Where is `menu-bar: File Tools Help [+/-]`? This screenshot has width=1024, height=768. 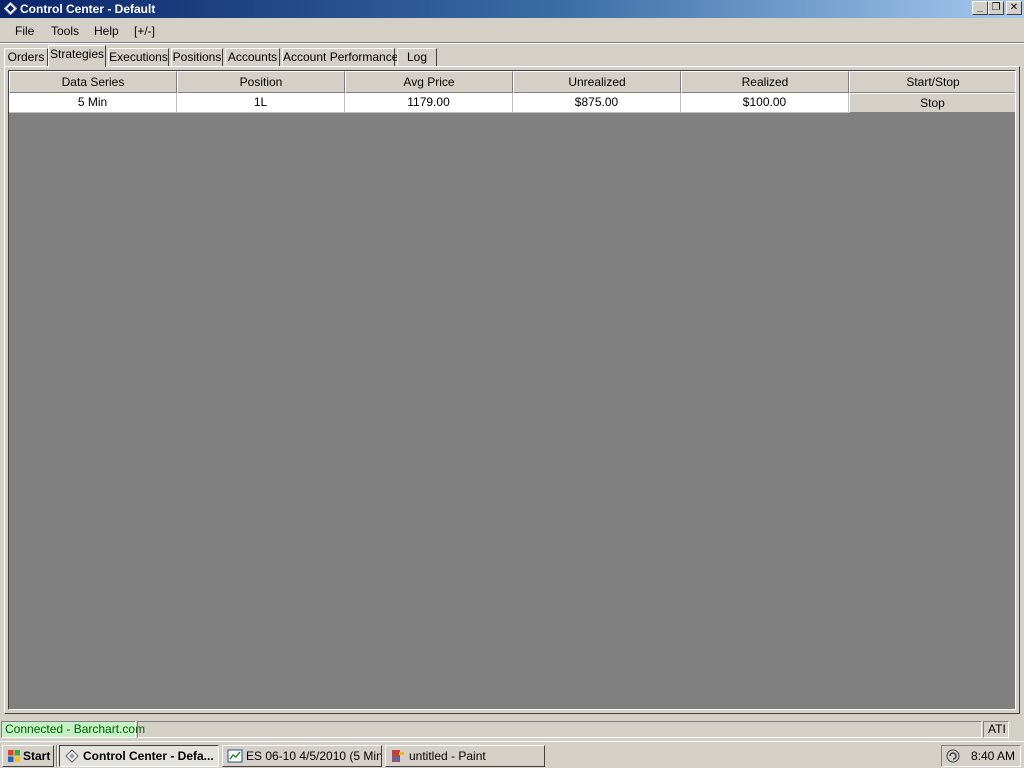
menu-bar: File Tools Help [+/-] is located at coordinates (512, 31).